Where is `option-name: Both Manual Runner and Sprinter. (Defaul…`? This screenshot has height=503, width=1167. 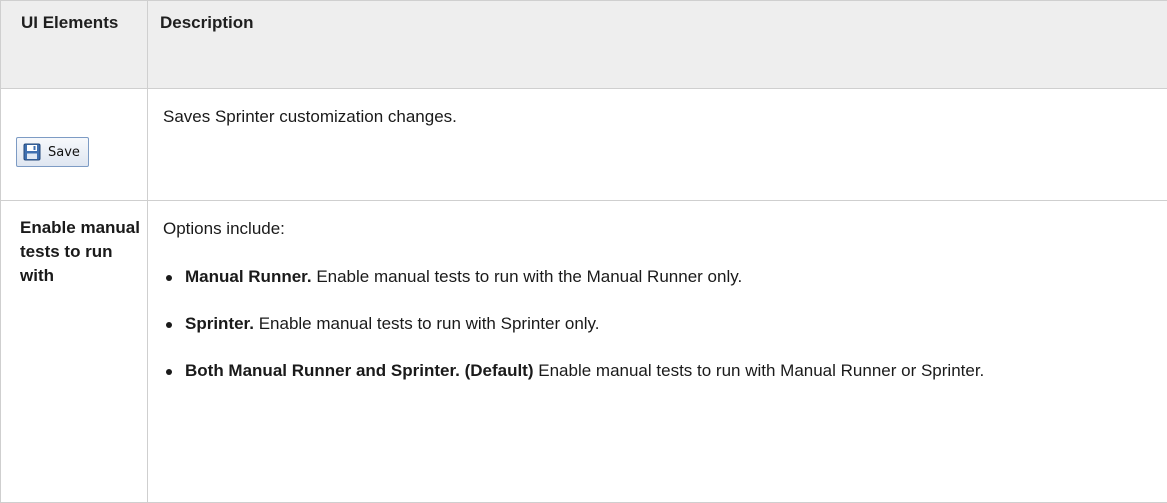
option-name: Both Manual Runner and Sprinter. (Defaul… is located at coordinates (359, 370).